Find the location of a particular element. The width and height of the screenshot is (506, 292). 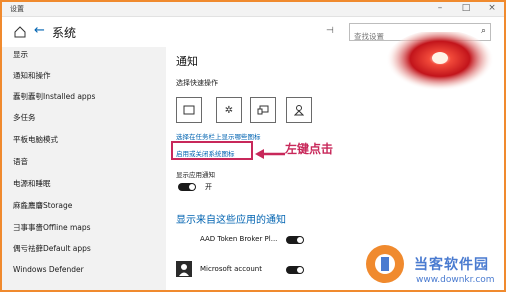

annotation-text: 左键点击 is located at coordinates (309, 149).